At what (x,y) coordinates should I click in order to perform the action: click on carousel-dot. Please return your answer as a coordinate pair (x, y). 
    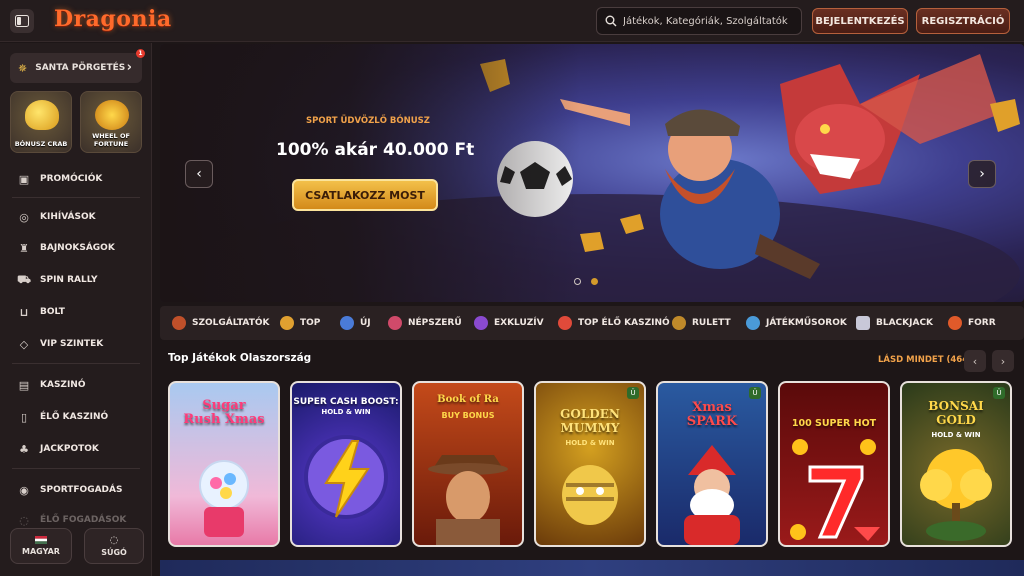
    Looking at the image, I should click on (577, 281).